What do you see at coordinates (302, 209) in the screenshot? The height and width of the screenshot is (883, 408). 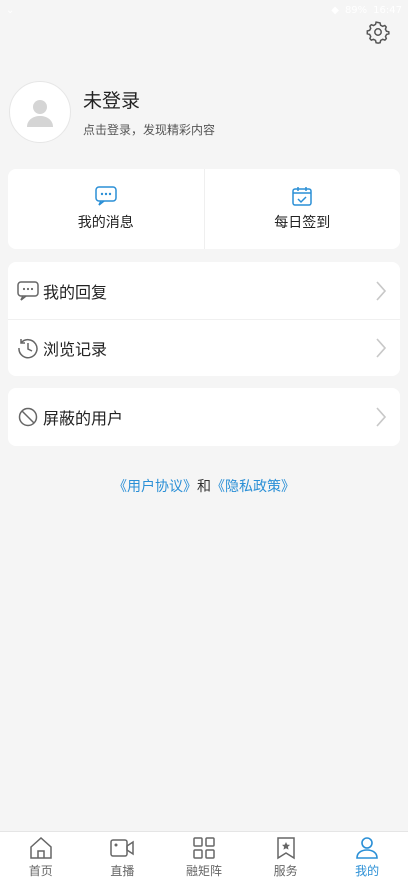 I see `daily-checkin-button: 每日签到` at bounding box center [302, 209].